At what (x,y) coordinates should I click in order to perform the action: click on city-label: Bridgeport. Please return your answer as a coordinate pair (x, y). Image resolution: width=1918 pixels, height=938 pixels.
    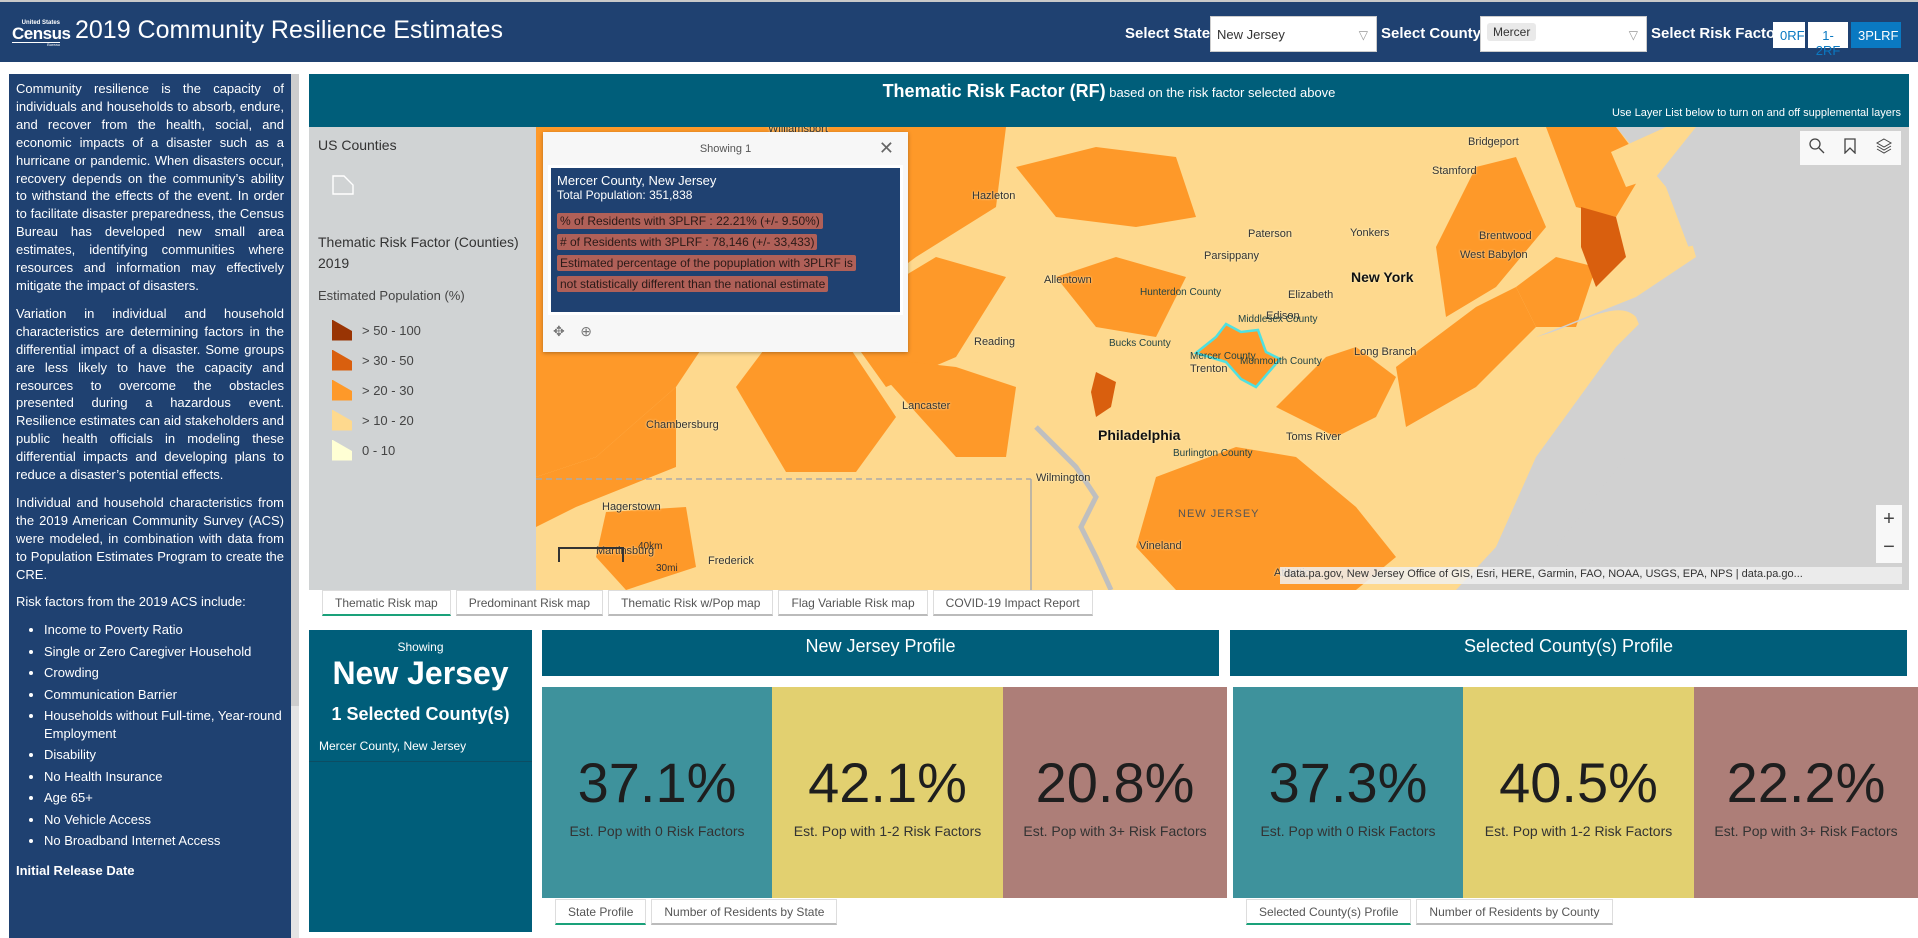
    Looking at the image, I should click on (1493, 142).